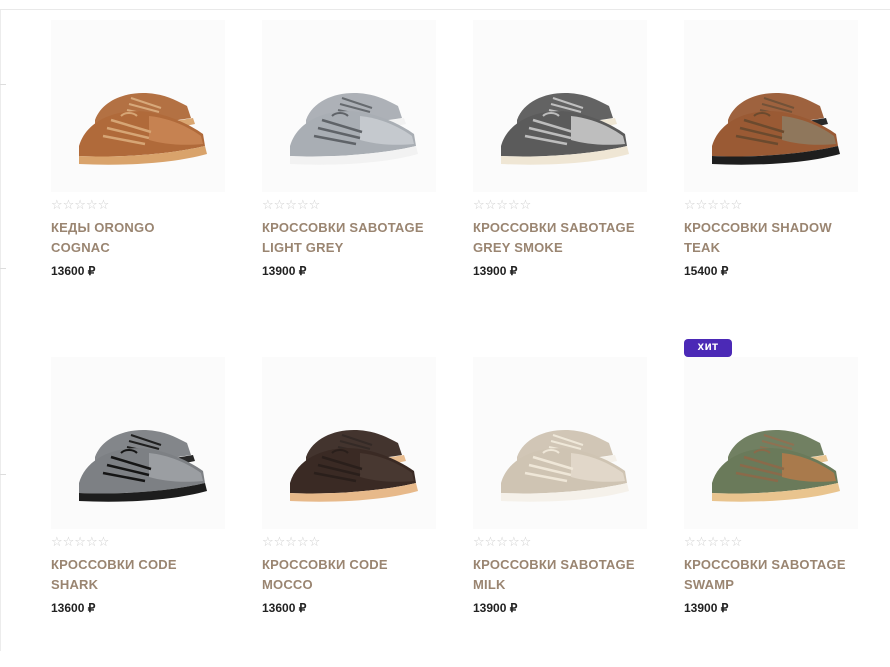  What do you see at coordinates (303, 247) in the screenshot?
I see `product-title-line-2: LIGHT GREY` at bounding box center [303, 247].